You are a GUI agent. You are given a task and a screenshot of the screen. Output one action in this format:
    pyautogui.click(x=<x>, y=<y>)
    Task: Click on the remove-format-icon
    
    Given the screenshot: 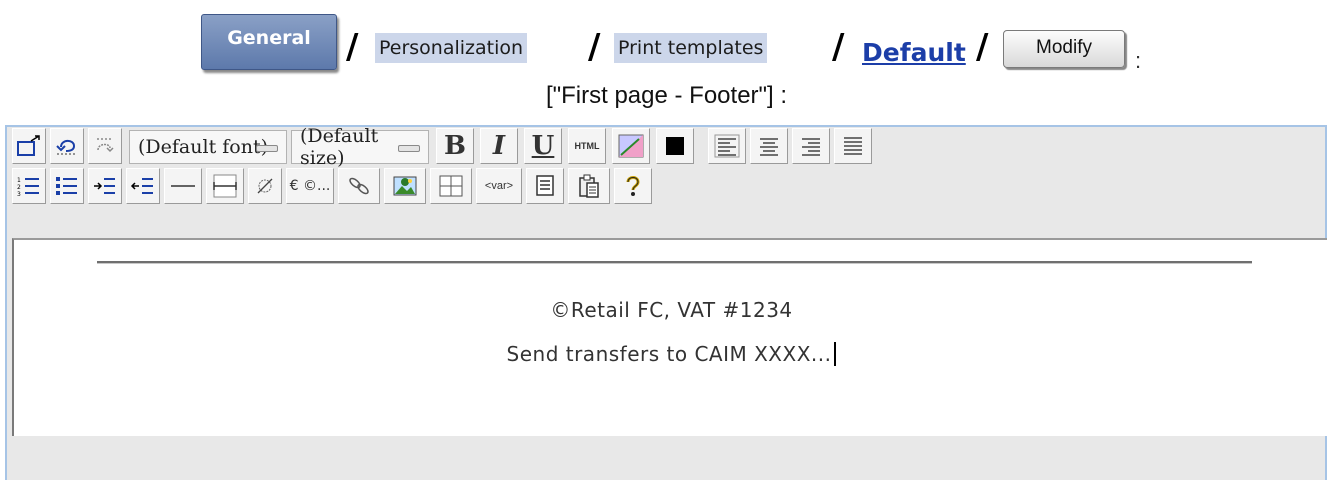 What is the action you would take?
    pyautogui.click(x=265, y=186)
    